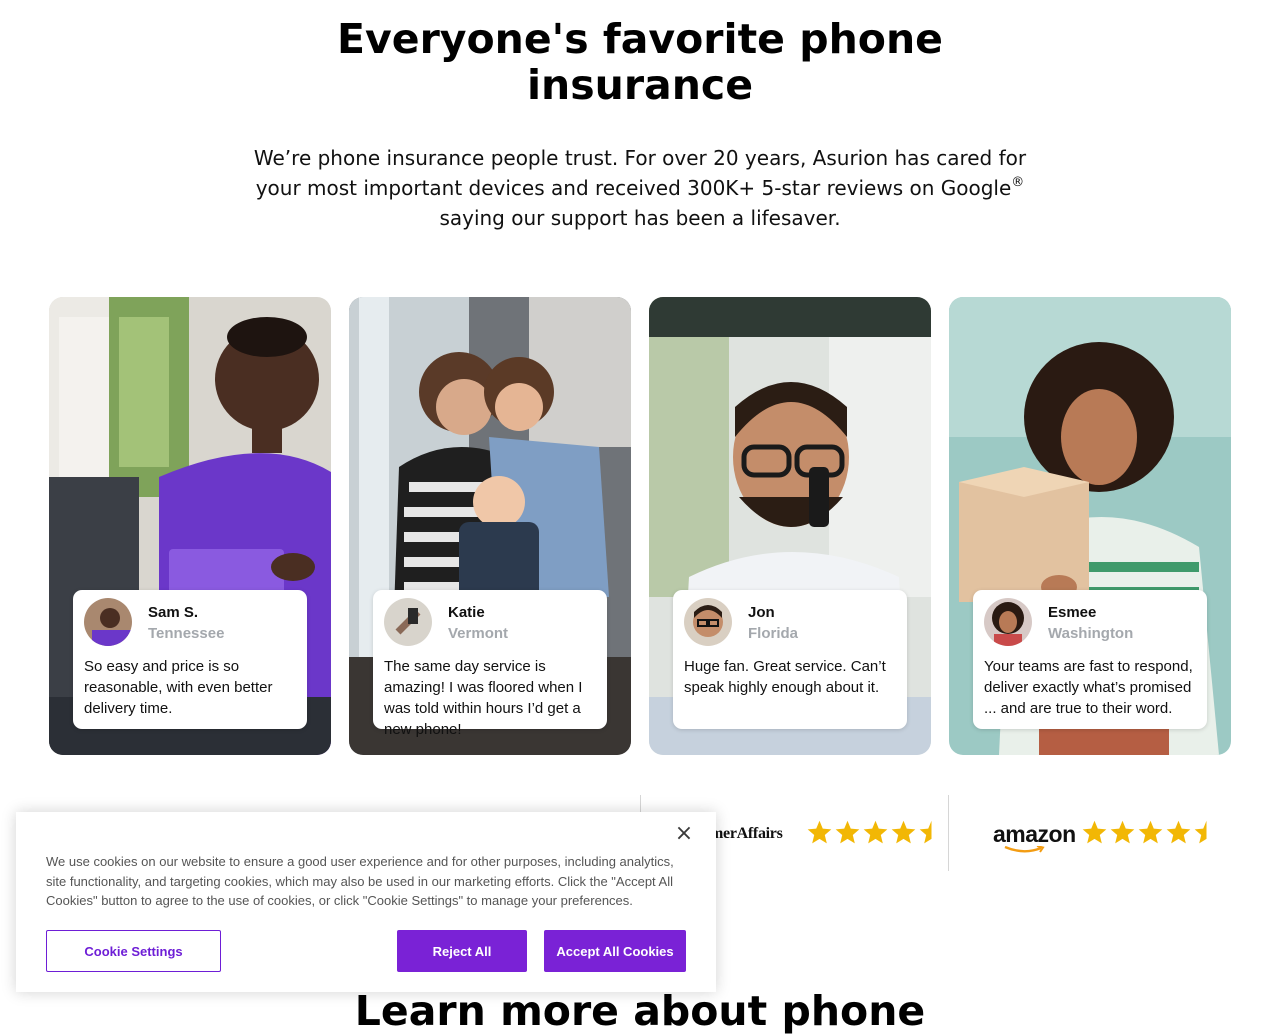  What do you see at coordinates (1091, 633) in the screenshot?
I see `reviewer-location: Washington` at bounding box center [1091, 633].